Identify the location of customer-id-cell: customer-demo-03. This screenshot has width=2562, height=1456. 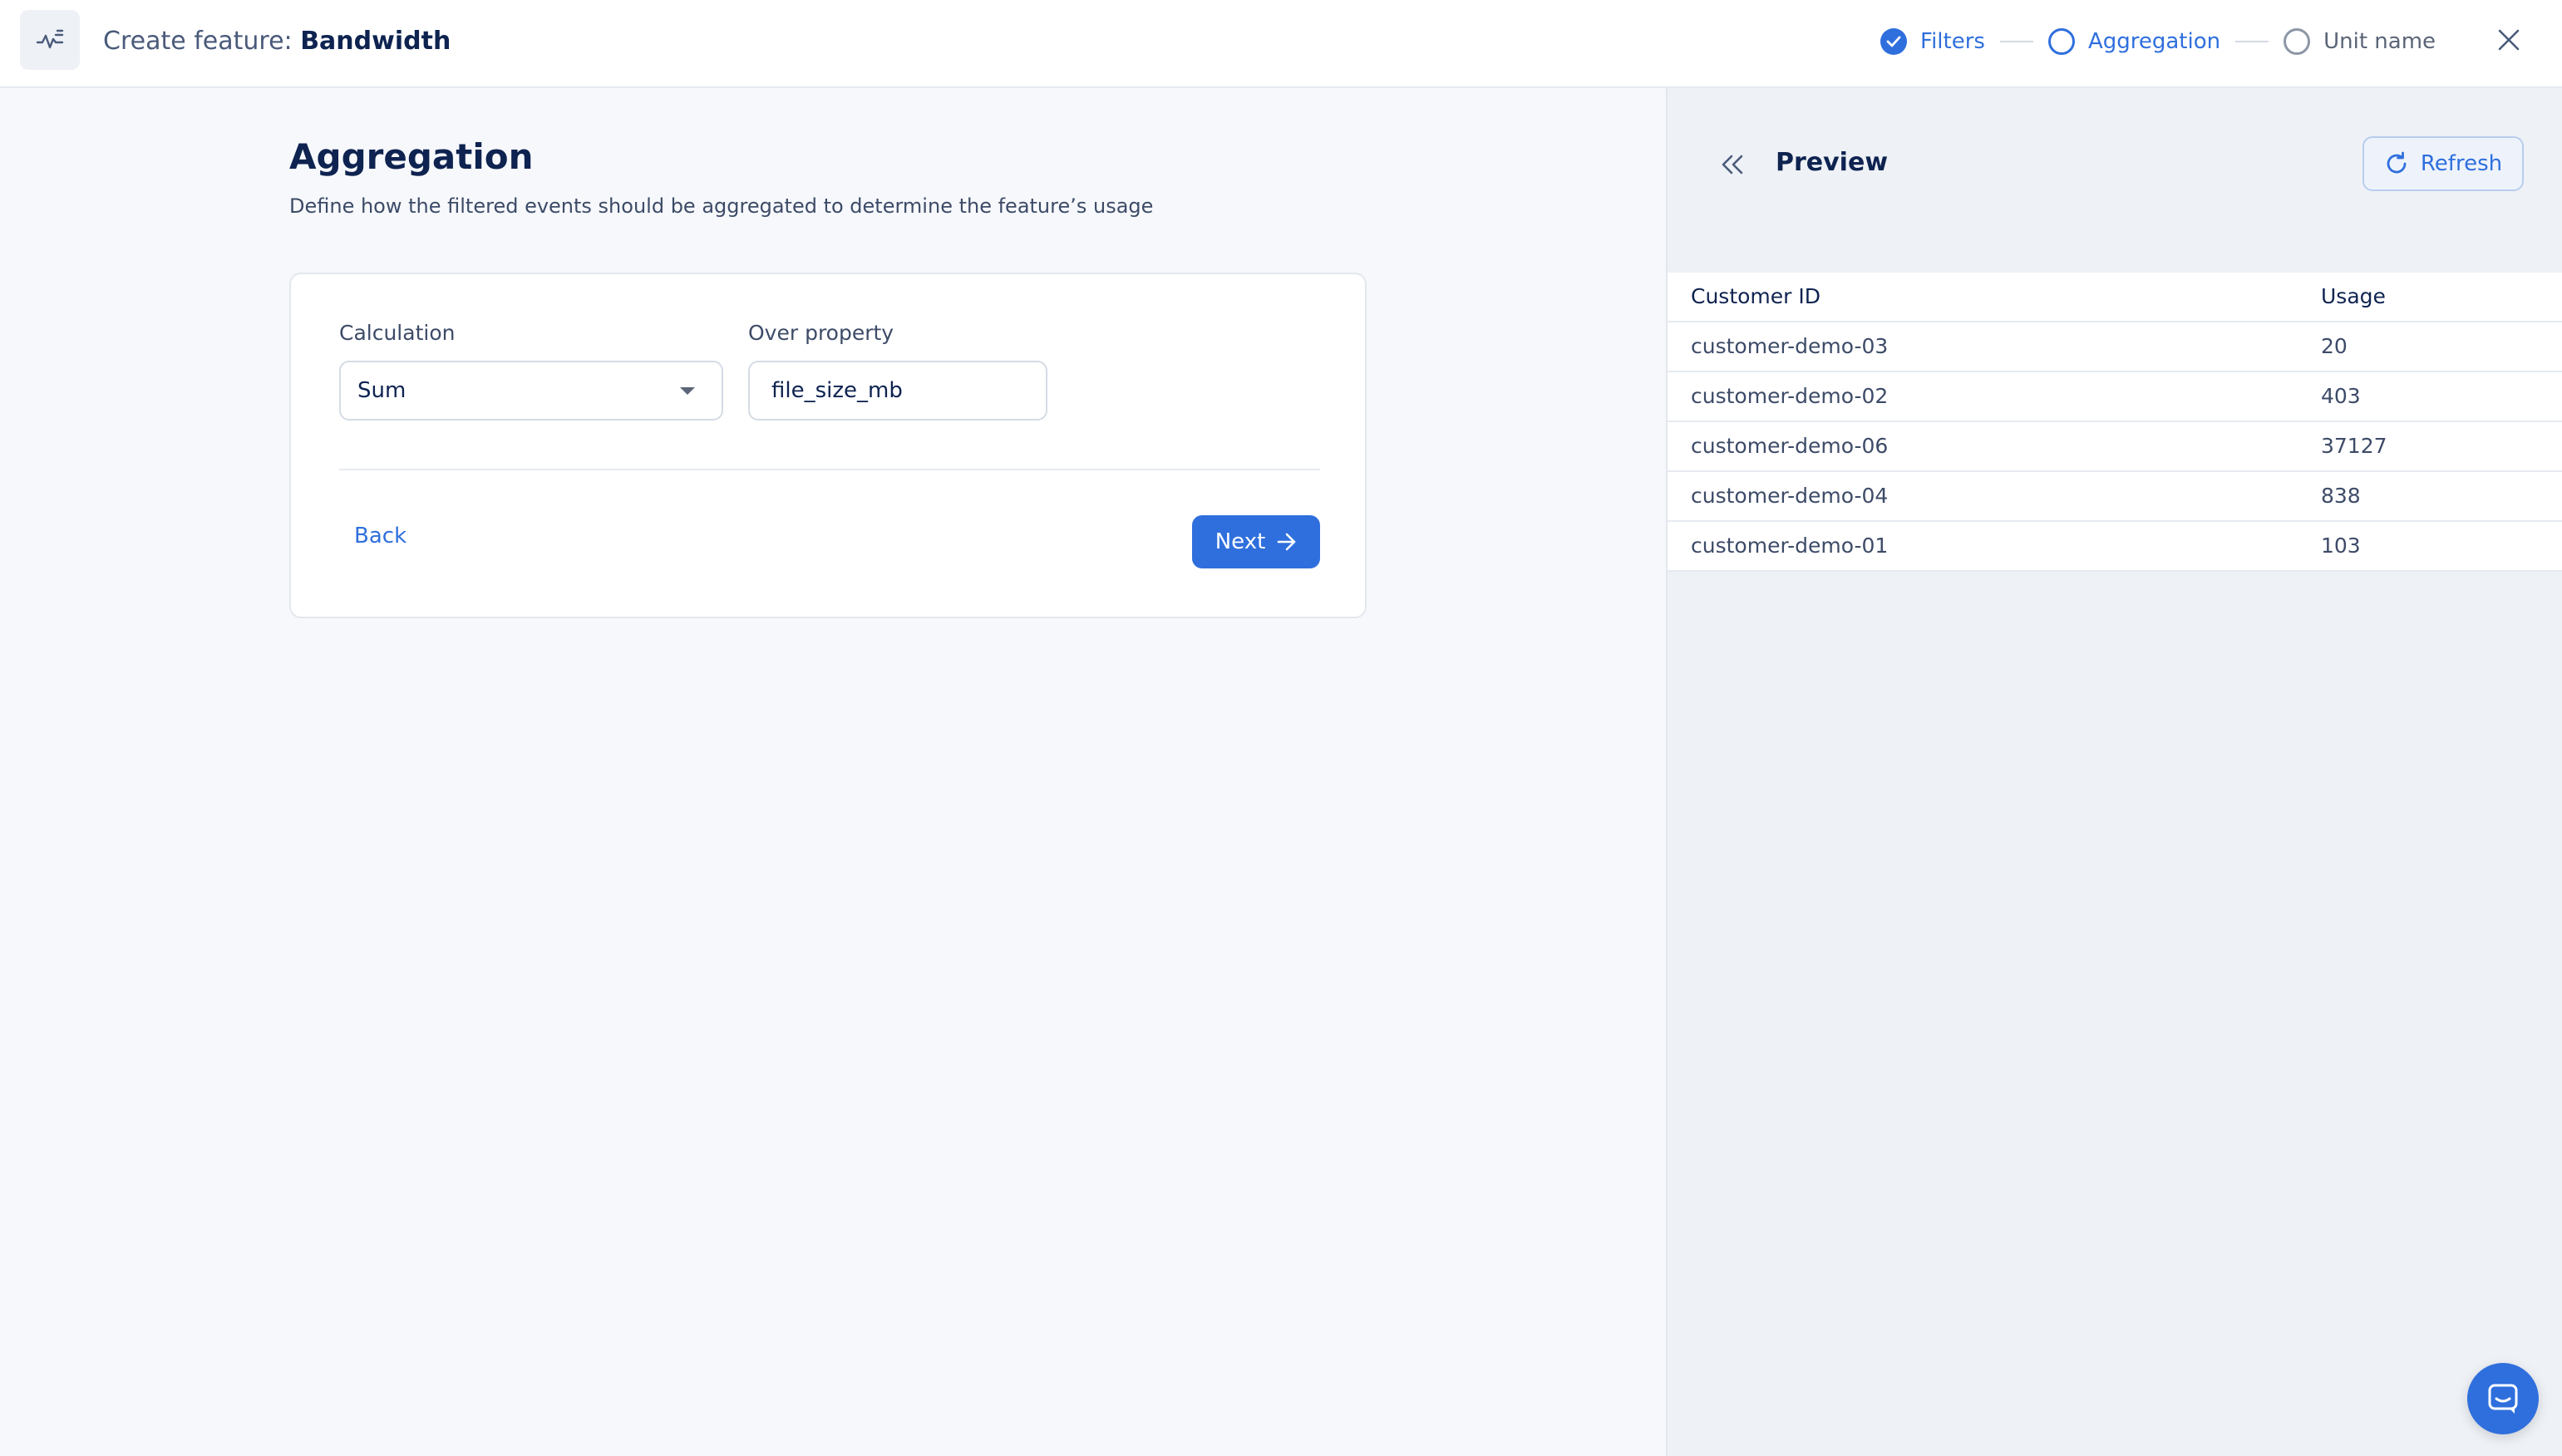
(1790, 346).